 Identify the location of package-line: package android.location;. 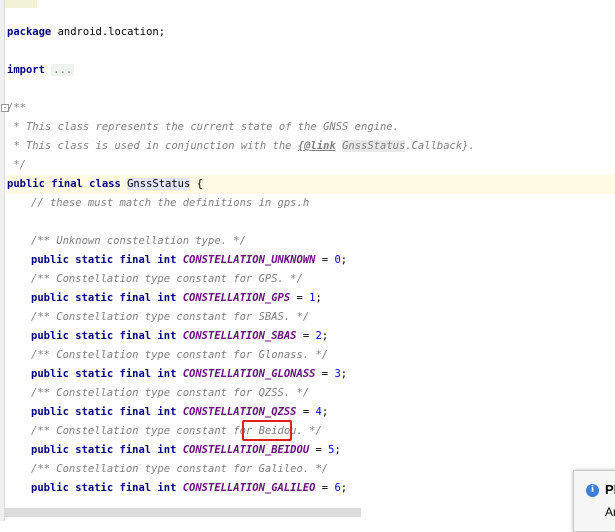
(86, 32).